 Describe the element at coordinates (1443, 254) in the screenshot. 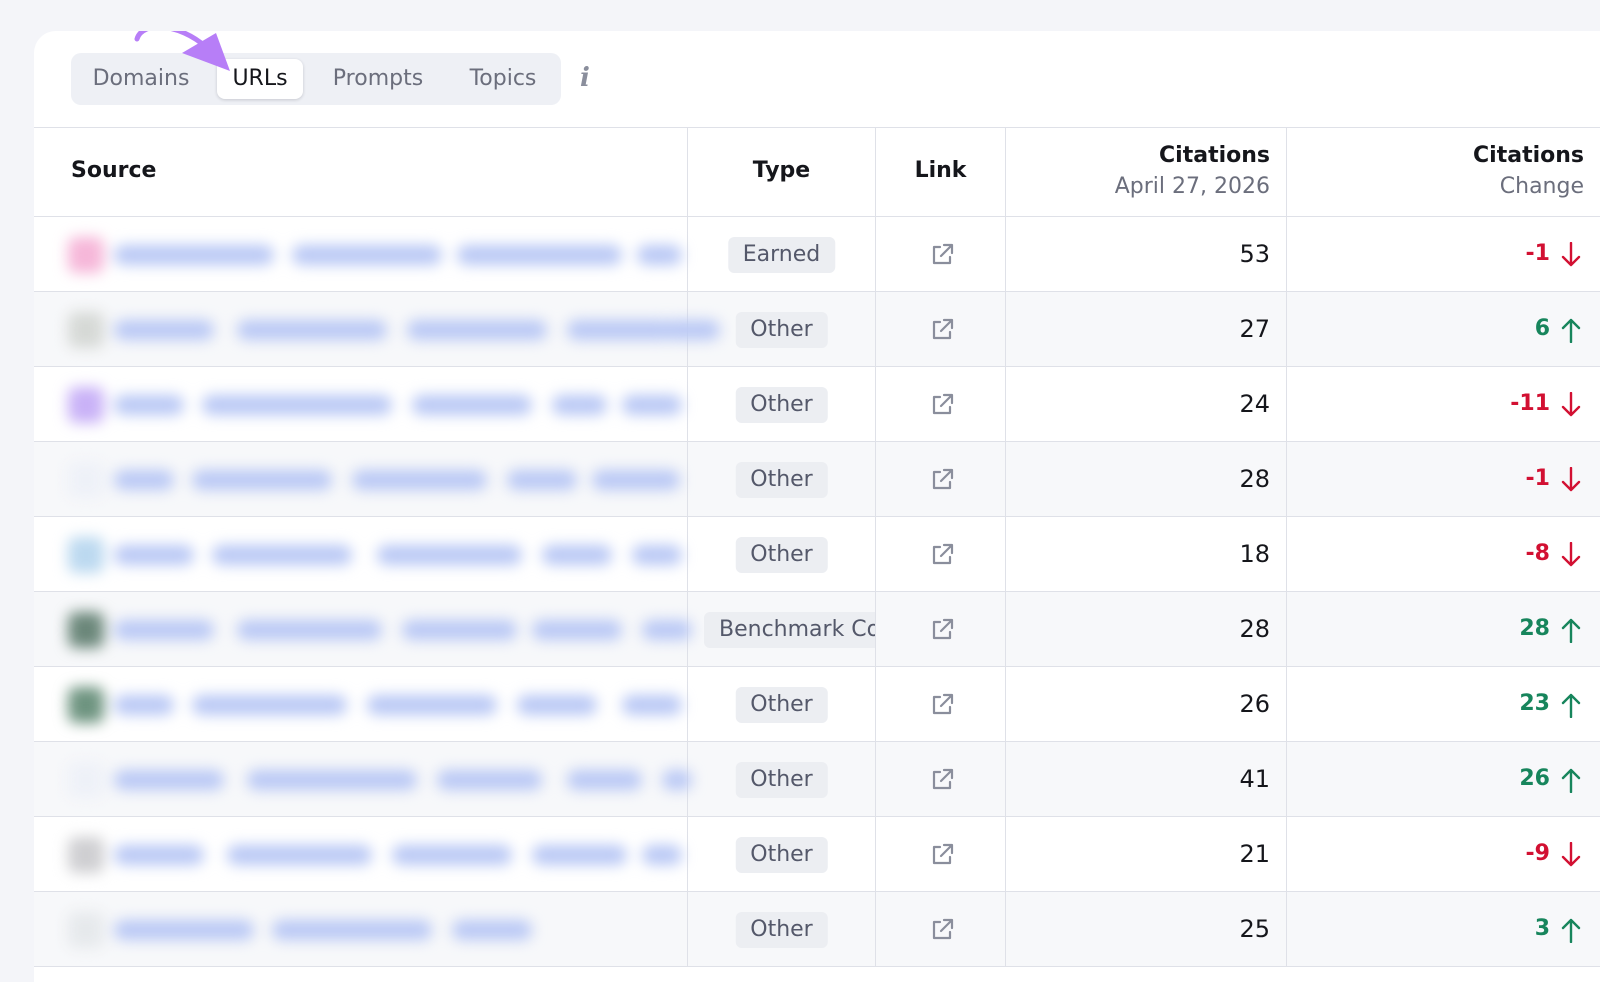

I see `change-cell: -1` at that location.